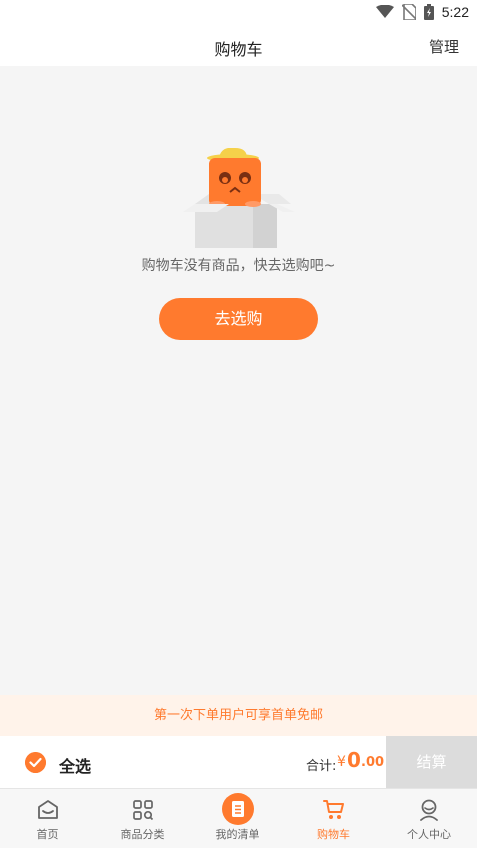 Image resolution: width=477 pixels, height=848 pixels. Describe the element at coordinates (429, 810) in the screenshot. I see `user-icon` at that location.